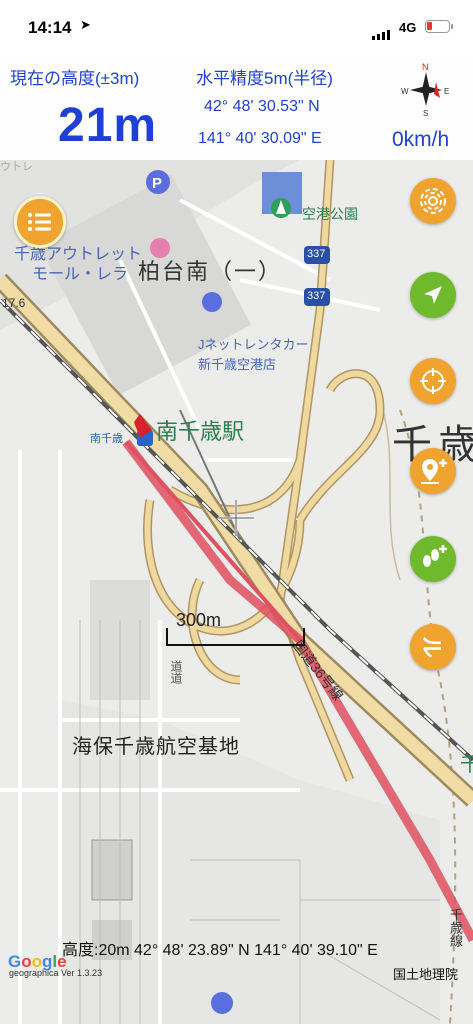  Describe the element at coordinates (85, 24) in the screenshot. I see `location-services-icon: ➤` at that location.